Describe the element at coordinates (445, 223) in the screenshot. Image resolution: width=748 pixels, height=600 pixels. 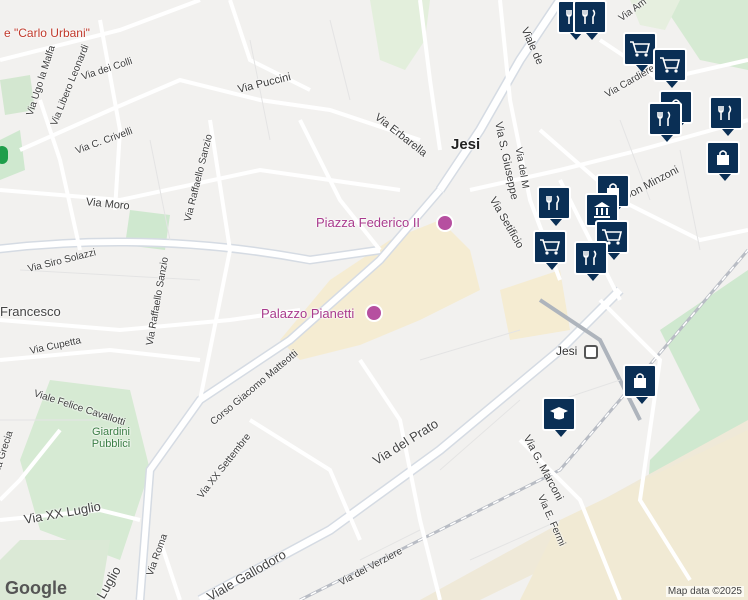
I see `camera-icon` at that location.